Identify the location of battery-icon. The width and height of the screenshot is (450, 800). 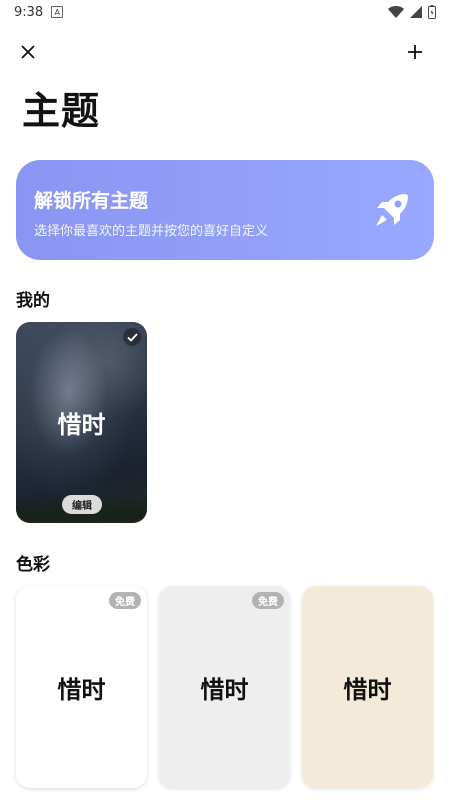
(432, 12).